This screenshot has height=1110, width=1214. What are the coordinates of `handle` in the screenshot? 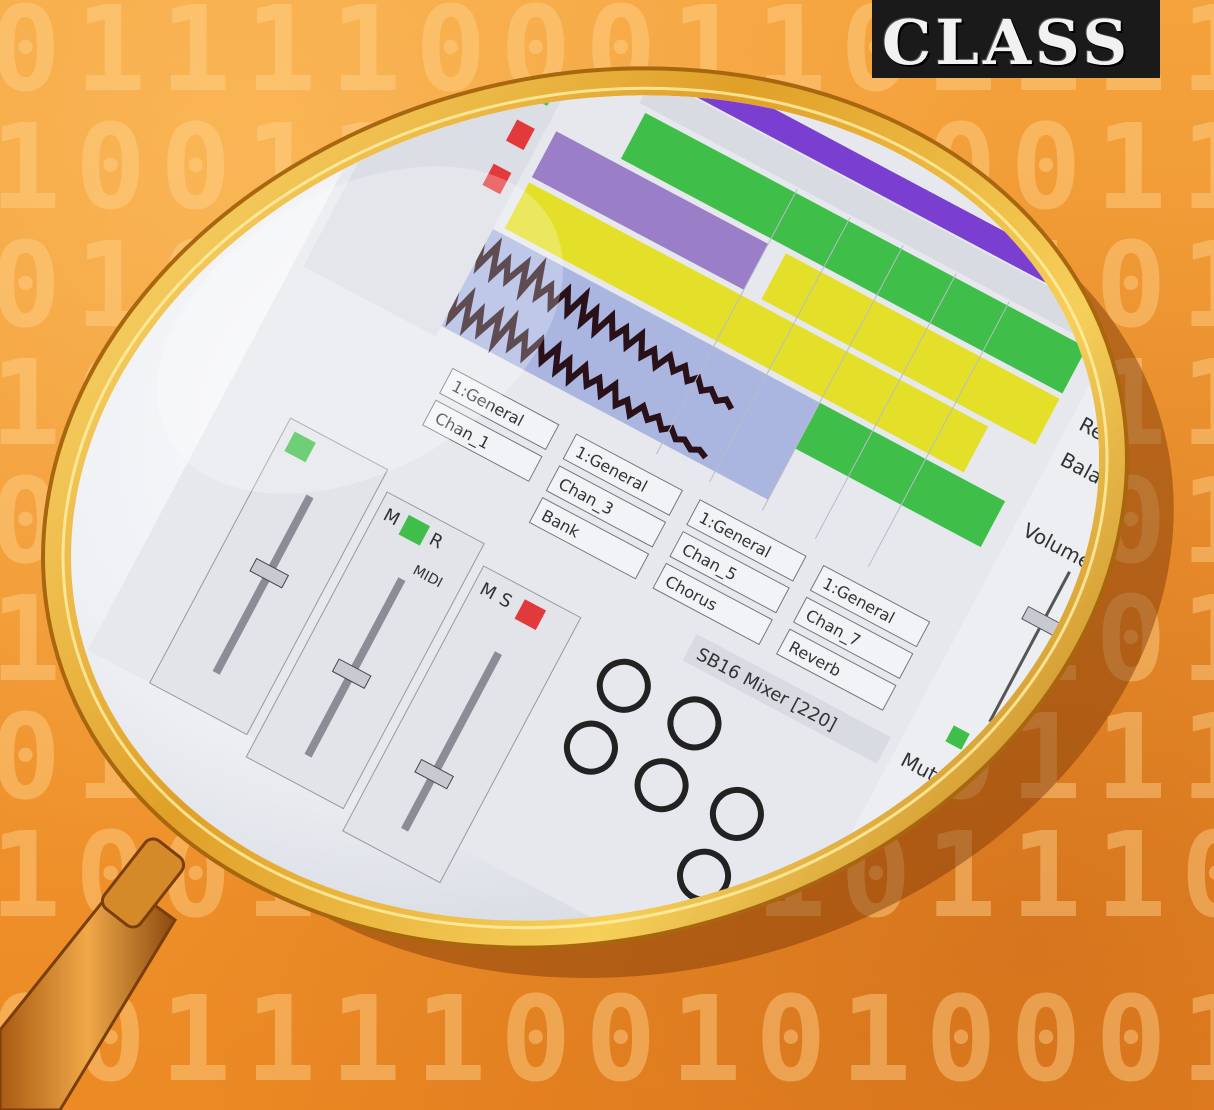 It's located at (93, 973).